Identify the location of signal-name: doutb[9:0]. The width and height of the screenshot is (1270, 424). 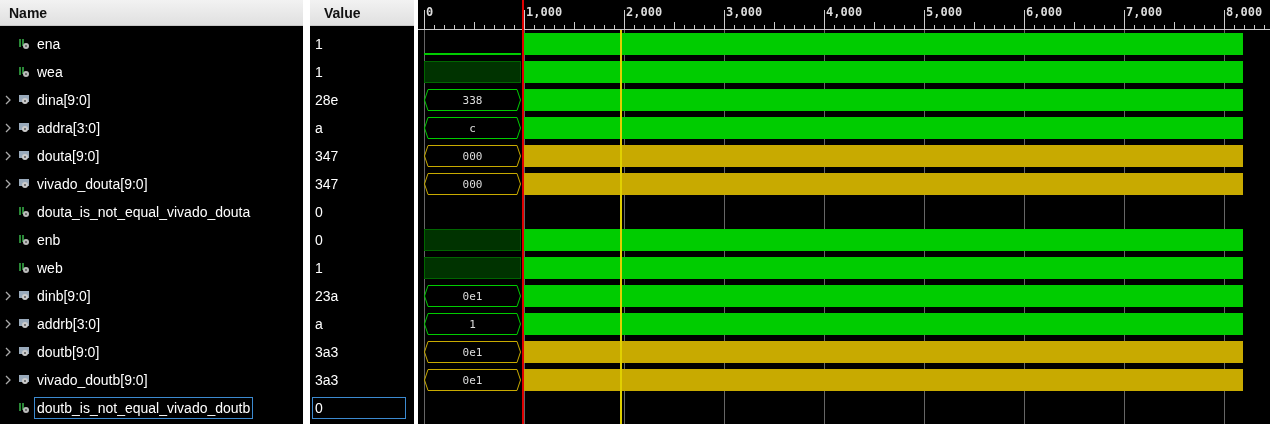
(68, 352).